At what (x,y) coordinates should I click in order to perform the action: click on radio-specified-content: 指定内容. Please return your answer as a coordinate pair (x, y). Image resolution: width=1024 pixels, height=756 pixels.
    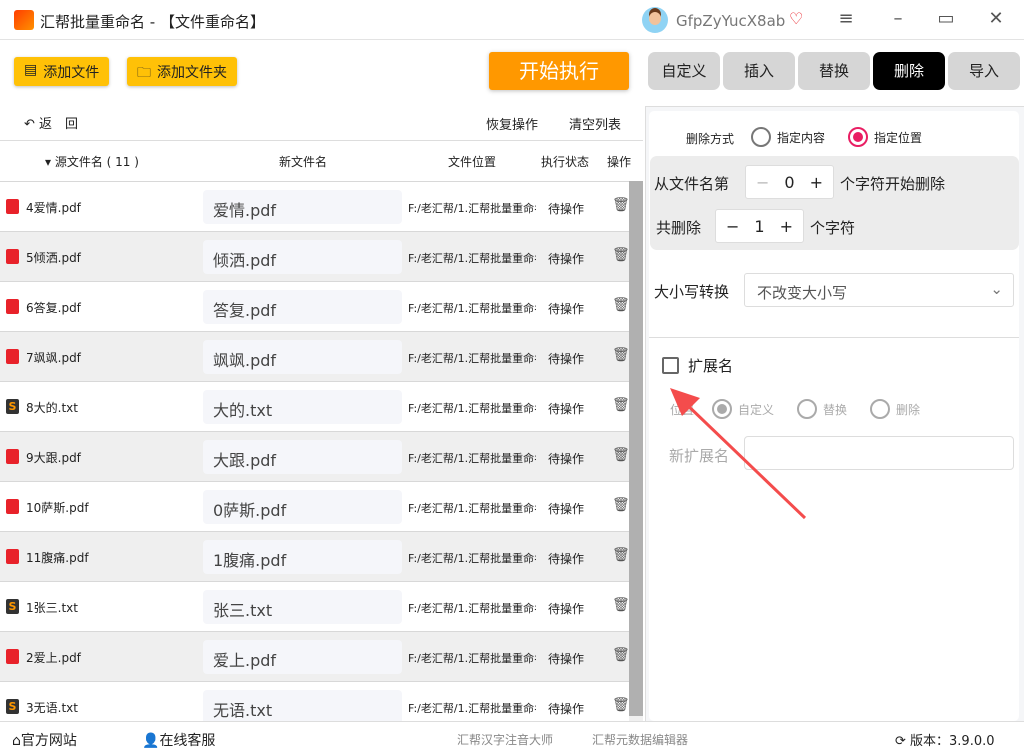
    Looking at the image, I should click on (788, 137).